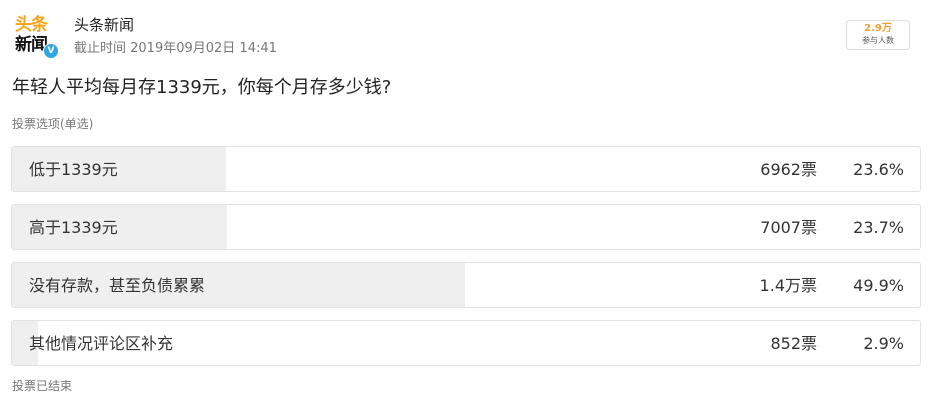  What do you see at coordinates (788, 169) in the screenshot?
I see `poll-option-votes: 6962票` at bounding box center [788, 169].